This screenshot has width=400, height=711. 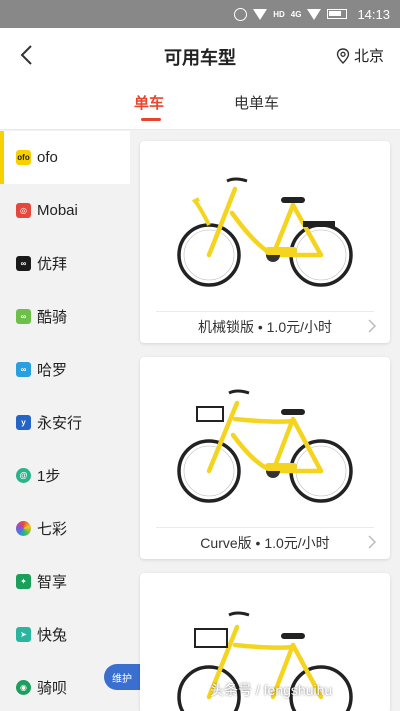 I want to click on sidebar-item-label: 永安行, so click(x=60, y=423).